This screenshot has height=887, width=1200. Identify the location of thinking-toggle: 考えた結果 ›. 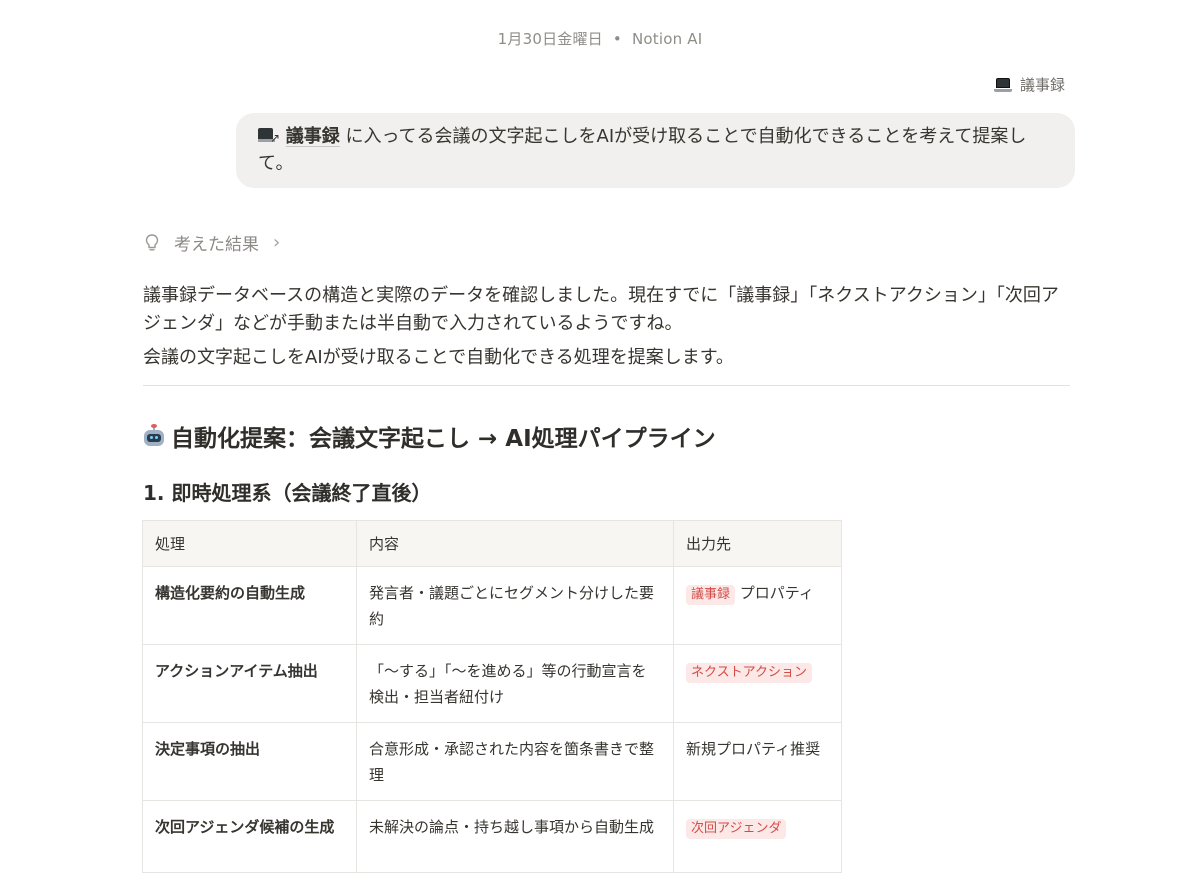
(212, 242).